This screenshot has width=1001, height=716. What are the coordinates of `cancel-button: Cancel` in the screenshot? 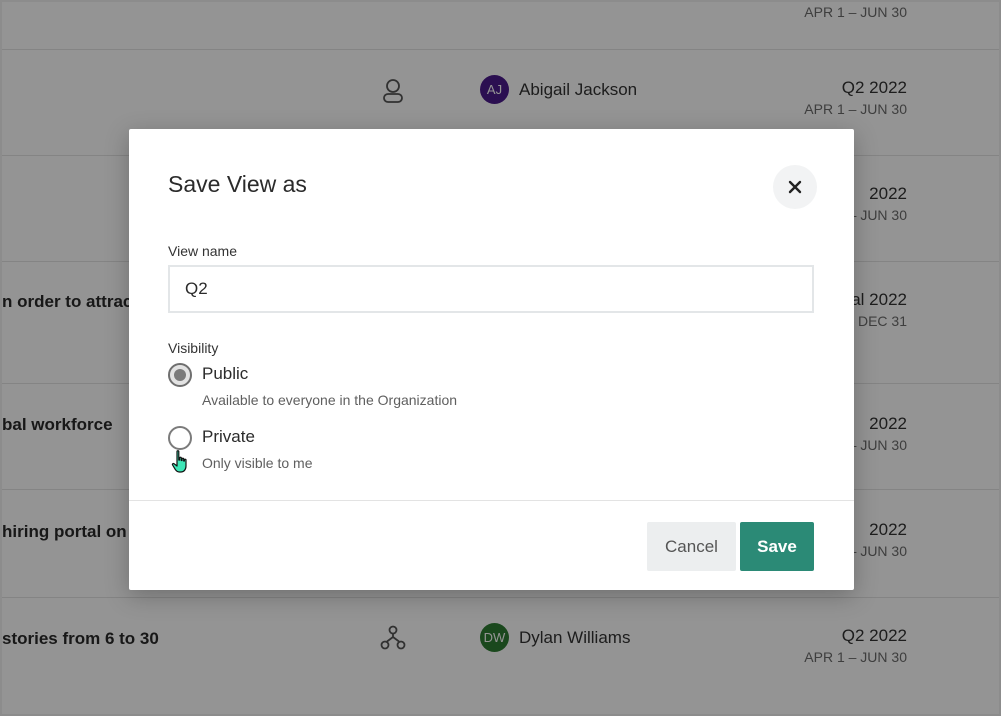 It's located at (691, 546).